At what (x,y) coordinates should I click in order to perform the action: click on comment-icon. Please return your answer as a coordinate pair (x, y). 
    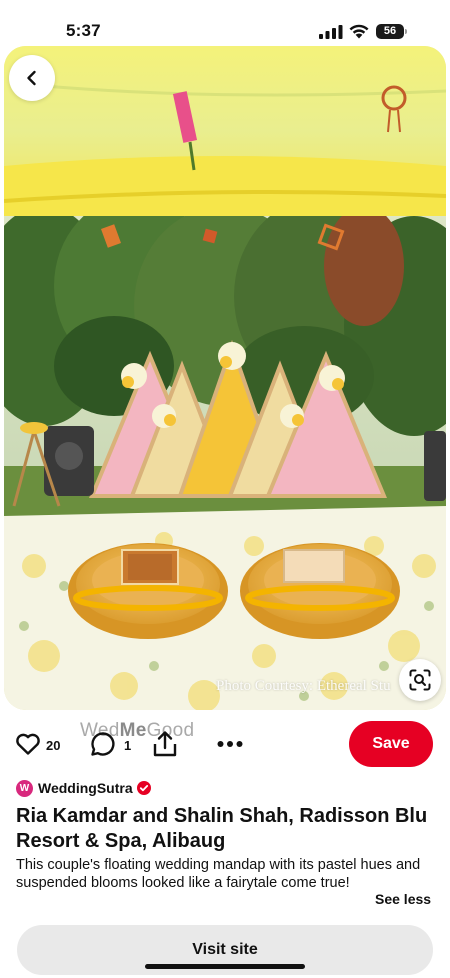
    Looking at the image, I should click on (103, 744).